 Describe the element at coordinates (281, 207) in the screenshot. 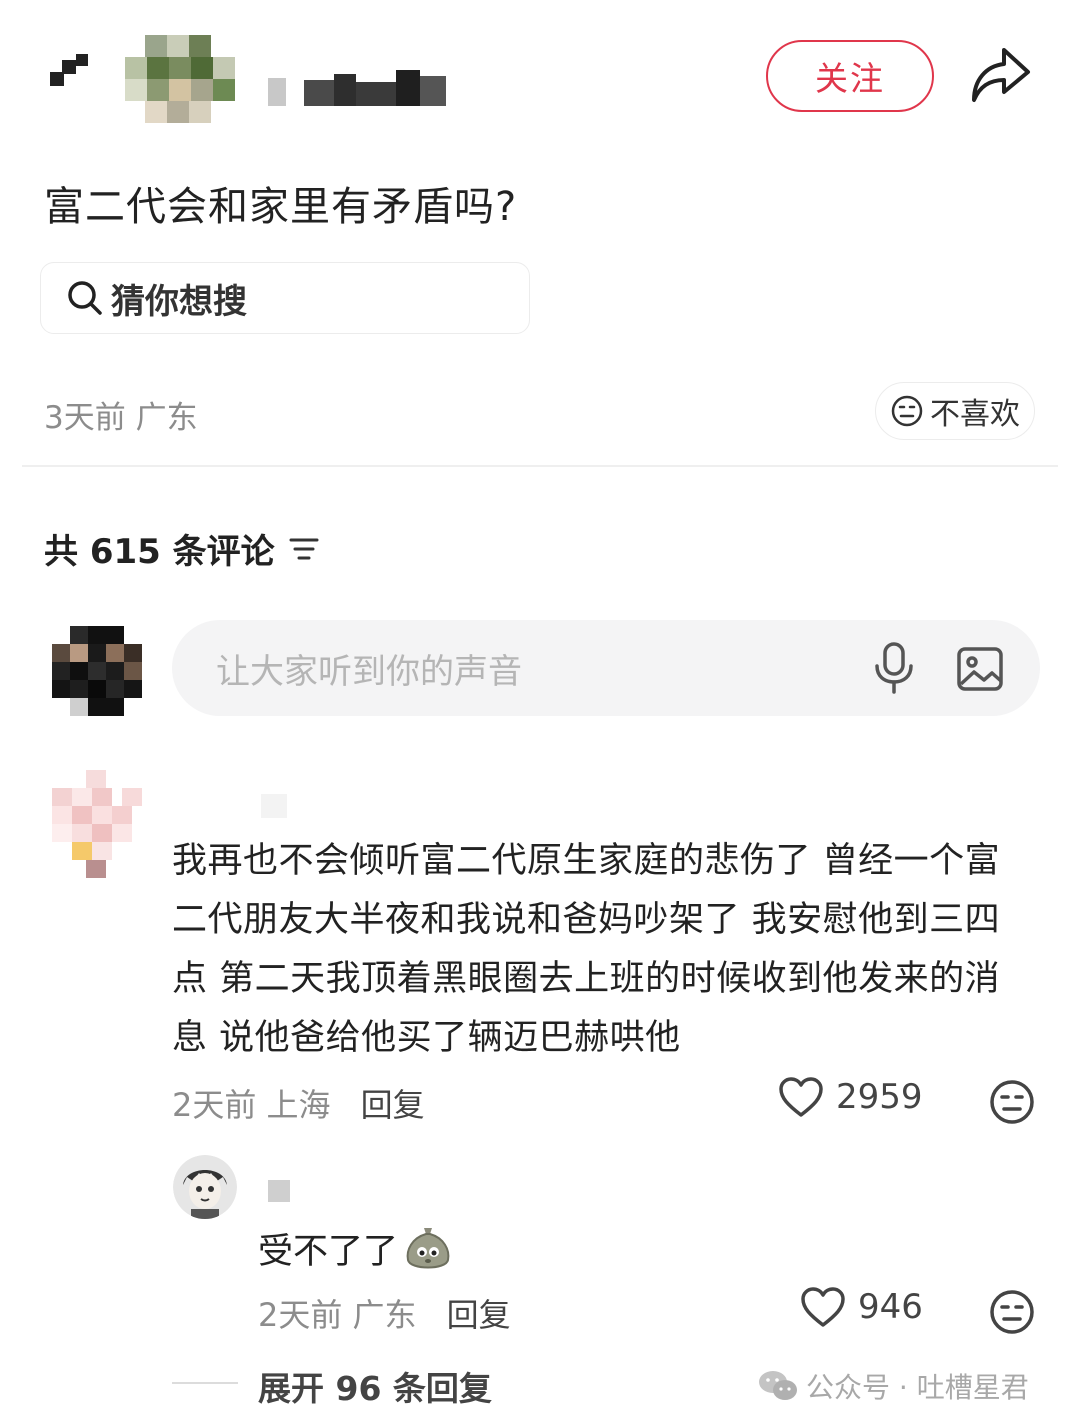

I see `post-title: 富二代会和家里有矛盾吗?` at that location.